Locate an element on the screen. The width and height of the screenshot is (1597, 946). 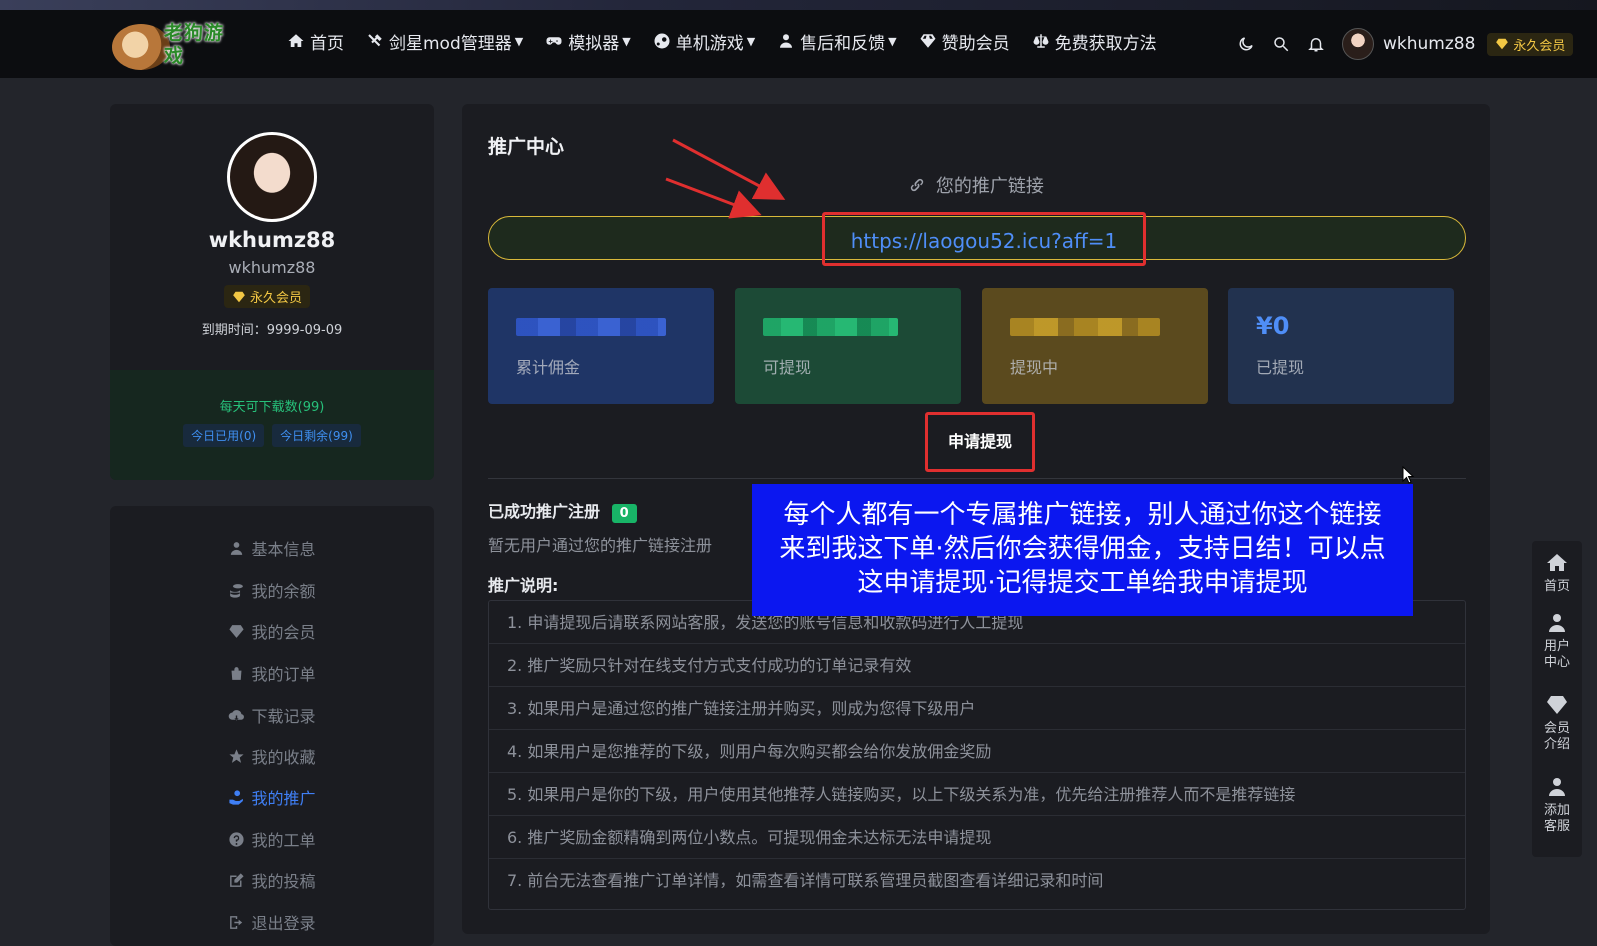
nav-item-sponsor: 赞助会员 is located at coordinates (964, 41).